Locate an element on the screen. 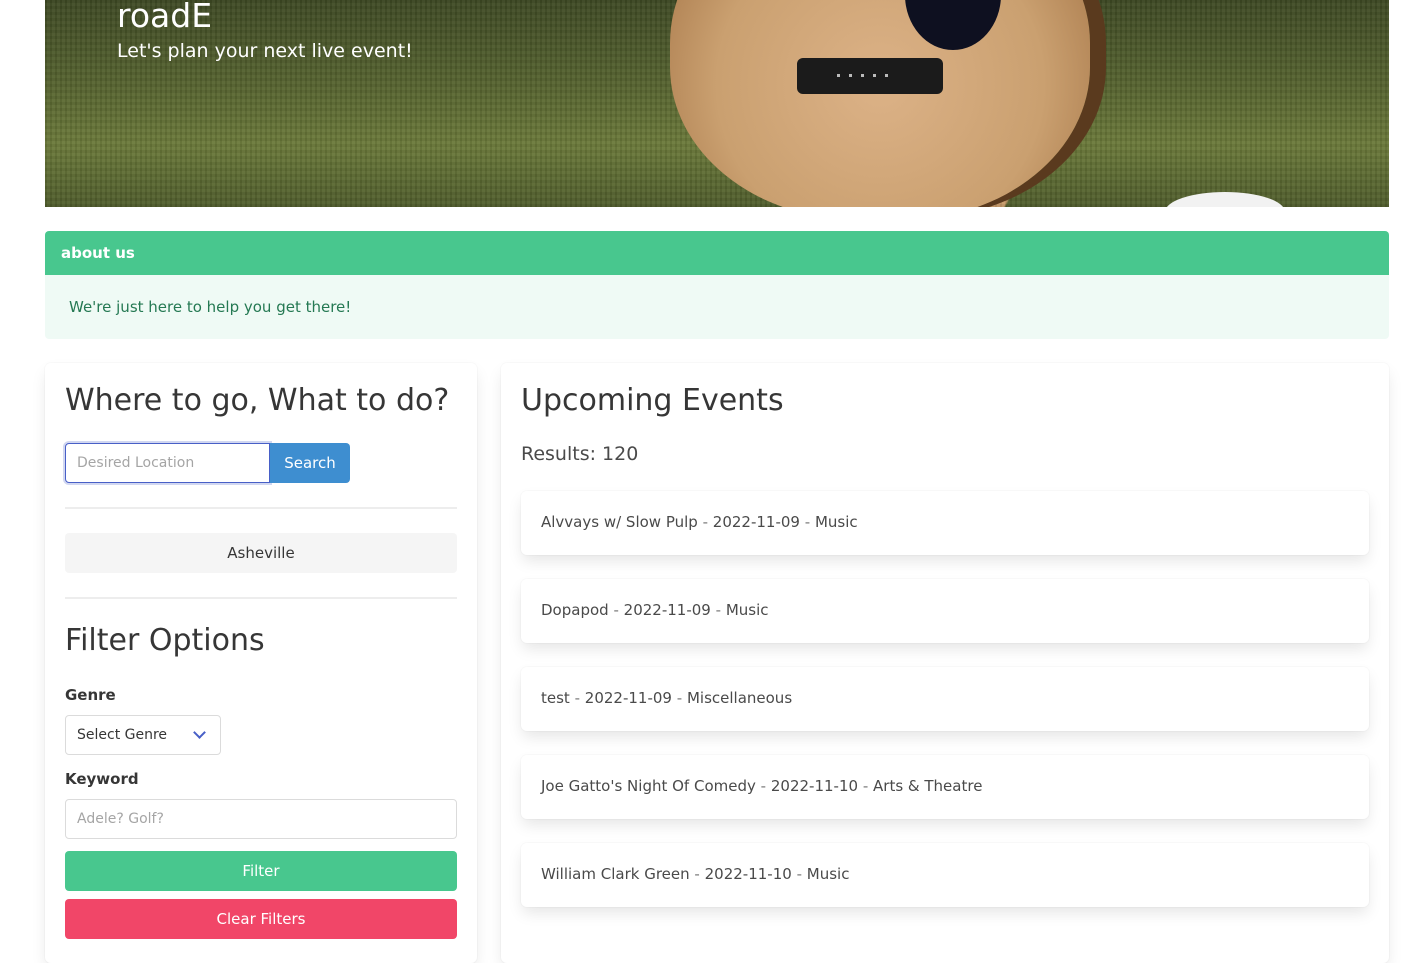 The image size is (1422, 963). about-header-label: about us is located at coordinates (98, 253).